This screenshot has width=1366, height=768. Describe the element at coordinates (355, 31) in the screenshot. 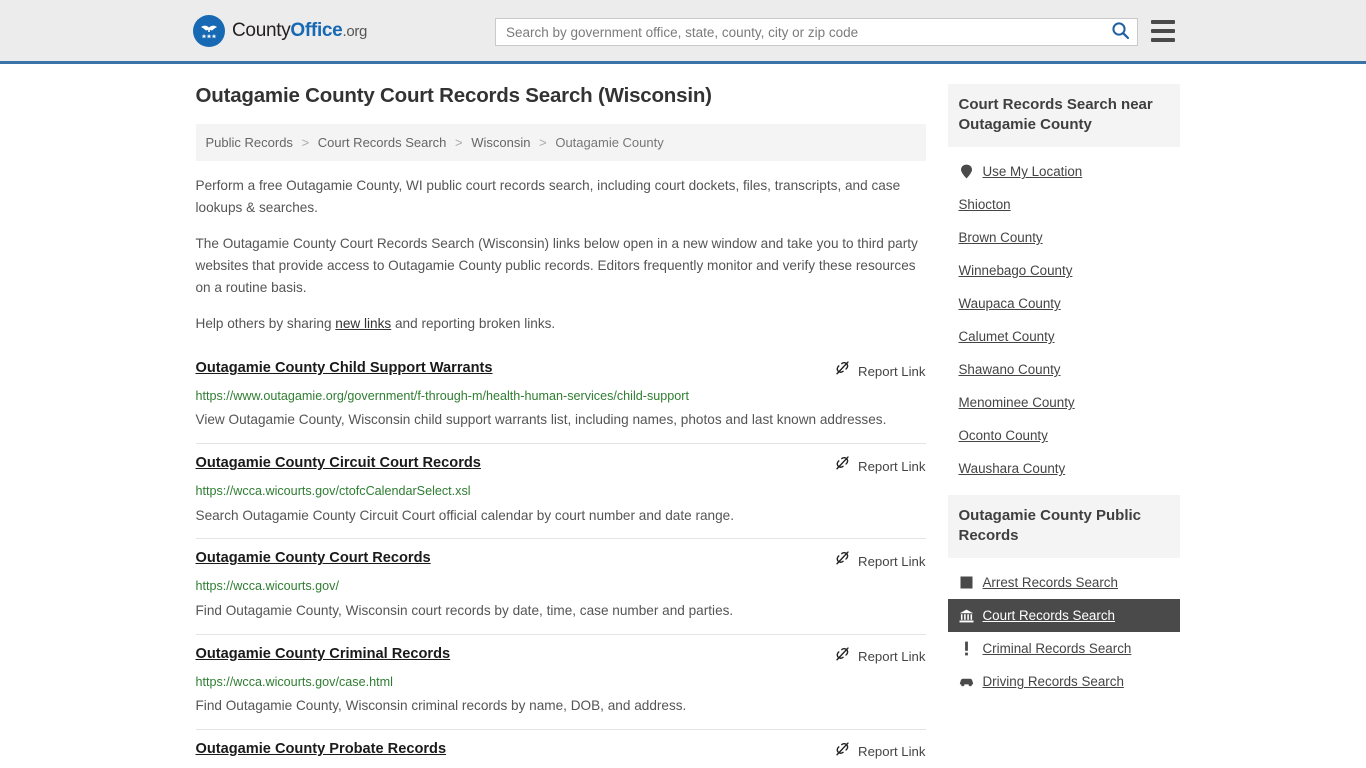

I see `logo-tld: .org` at that location.